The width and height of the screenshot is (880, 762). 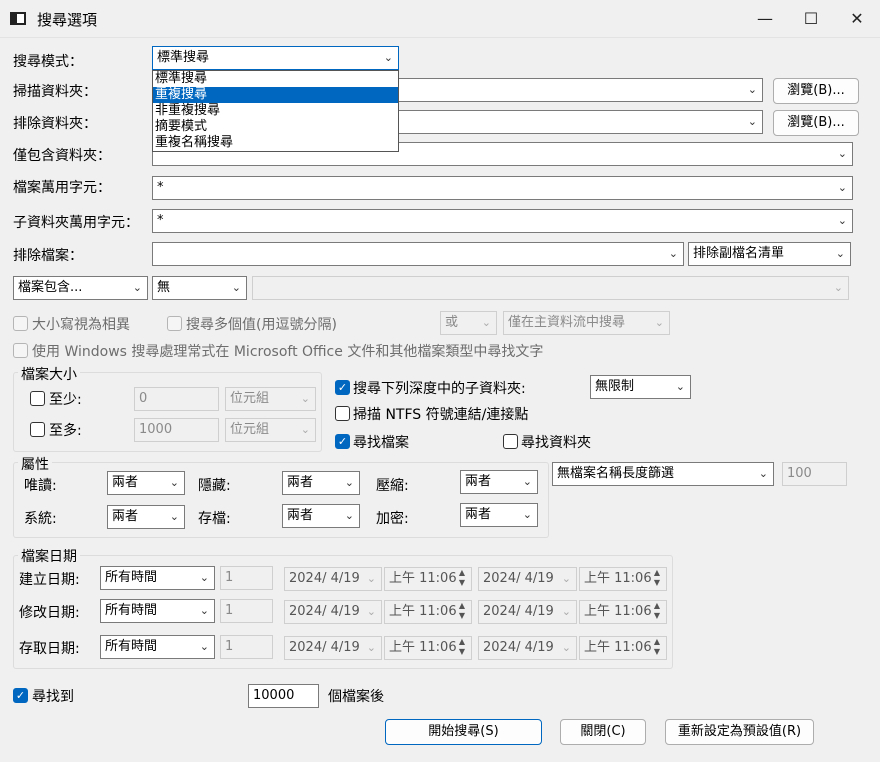 What do you see at coordinates (53, 697) in the screenshot?
I see `find-limit-label: 尋找到` at bounding box center [53, 697].